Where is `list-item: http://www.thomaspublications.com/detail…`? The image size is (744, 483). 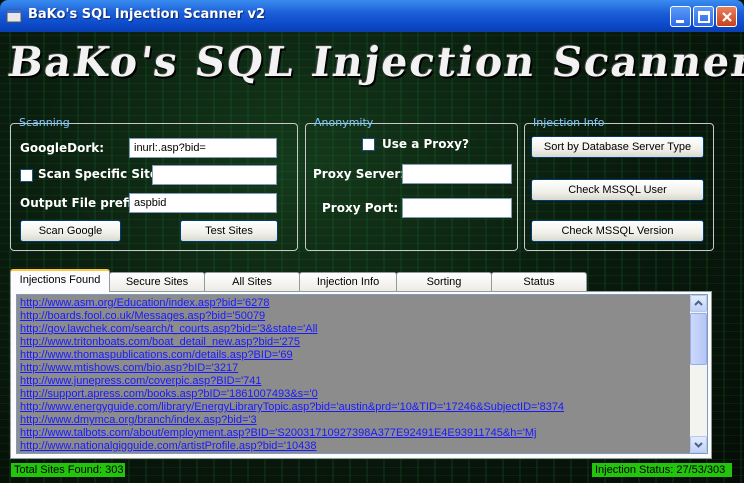 list-item: http://www.thomaspublications.com/detail… is located at coordinates (362, 355).